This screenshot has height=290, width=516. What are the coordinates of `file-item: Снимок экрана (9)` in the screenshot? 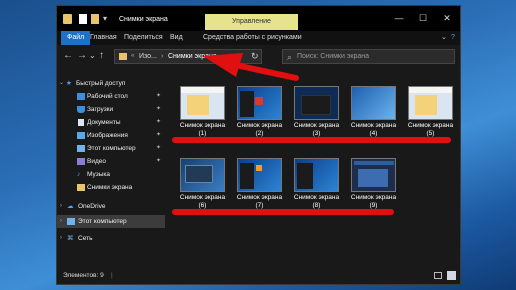 It's located at (373, 185).